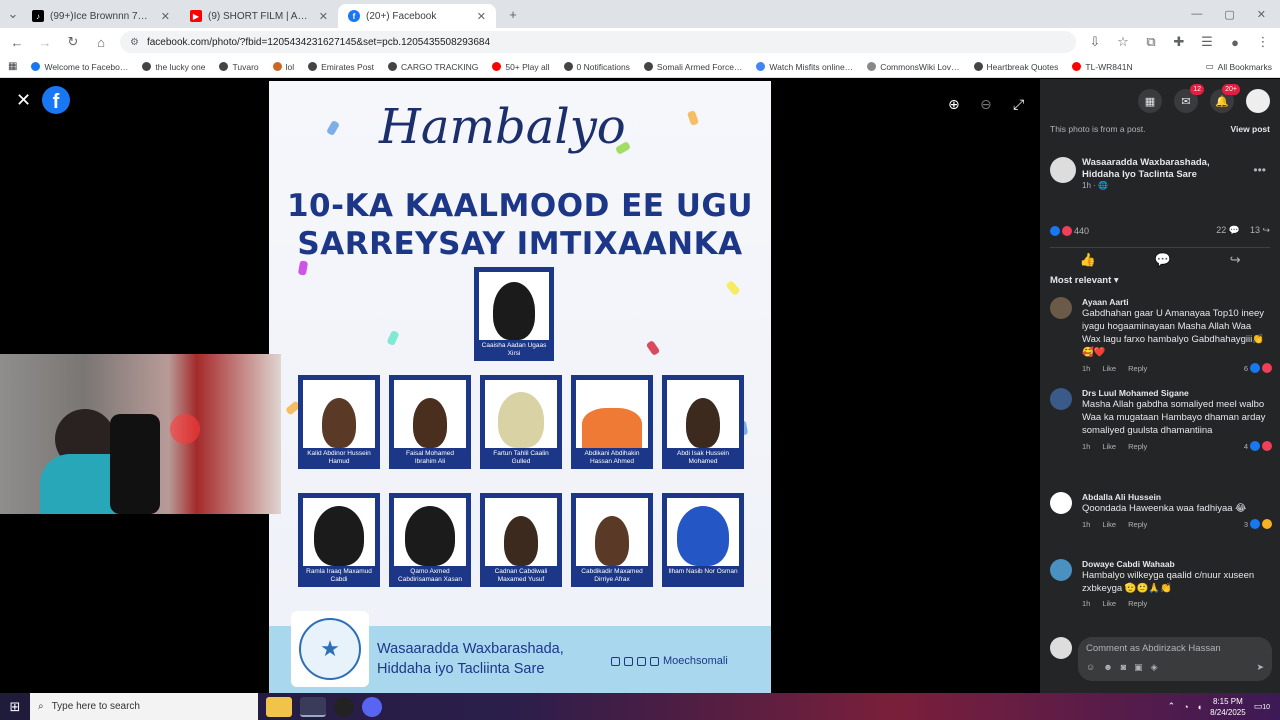 This screenshot has height=720, width=1280. I want to click on comment-reaction-count: 4, so click(1258, 446).